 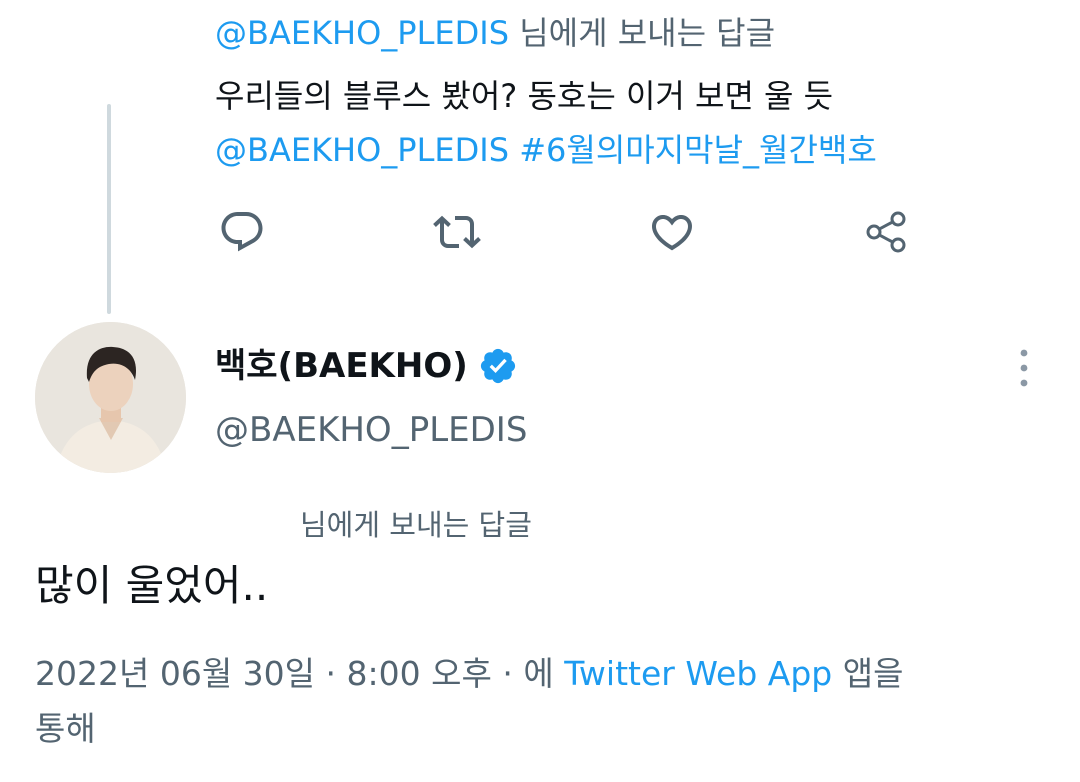 What do you see at coordinates (698, 673) in the screenshot?
I see `source-app-link: Twitter Web App` at bounding box center [698, 673].